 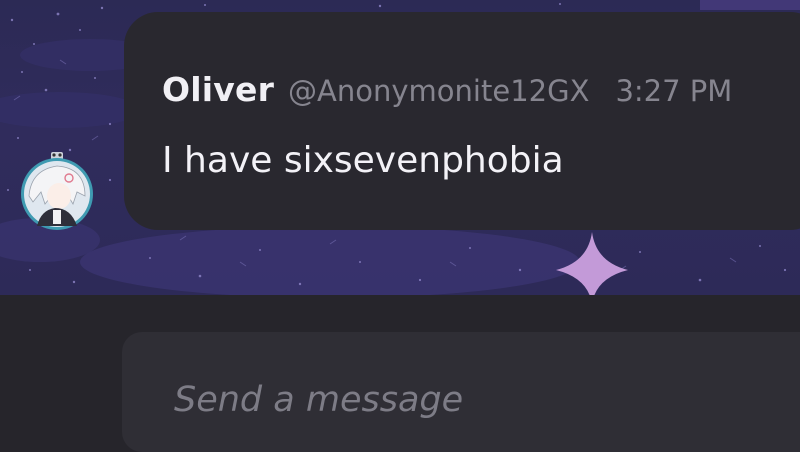 I want to click on message-header: Oliver @Anonymonite12GX 3:27 PM, so click(x=447, y=89).